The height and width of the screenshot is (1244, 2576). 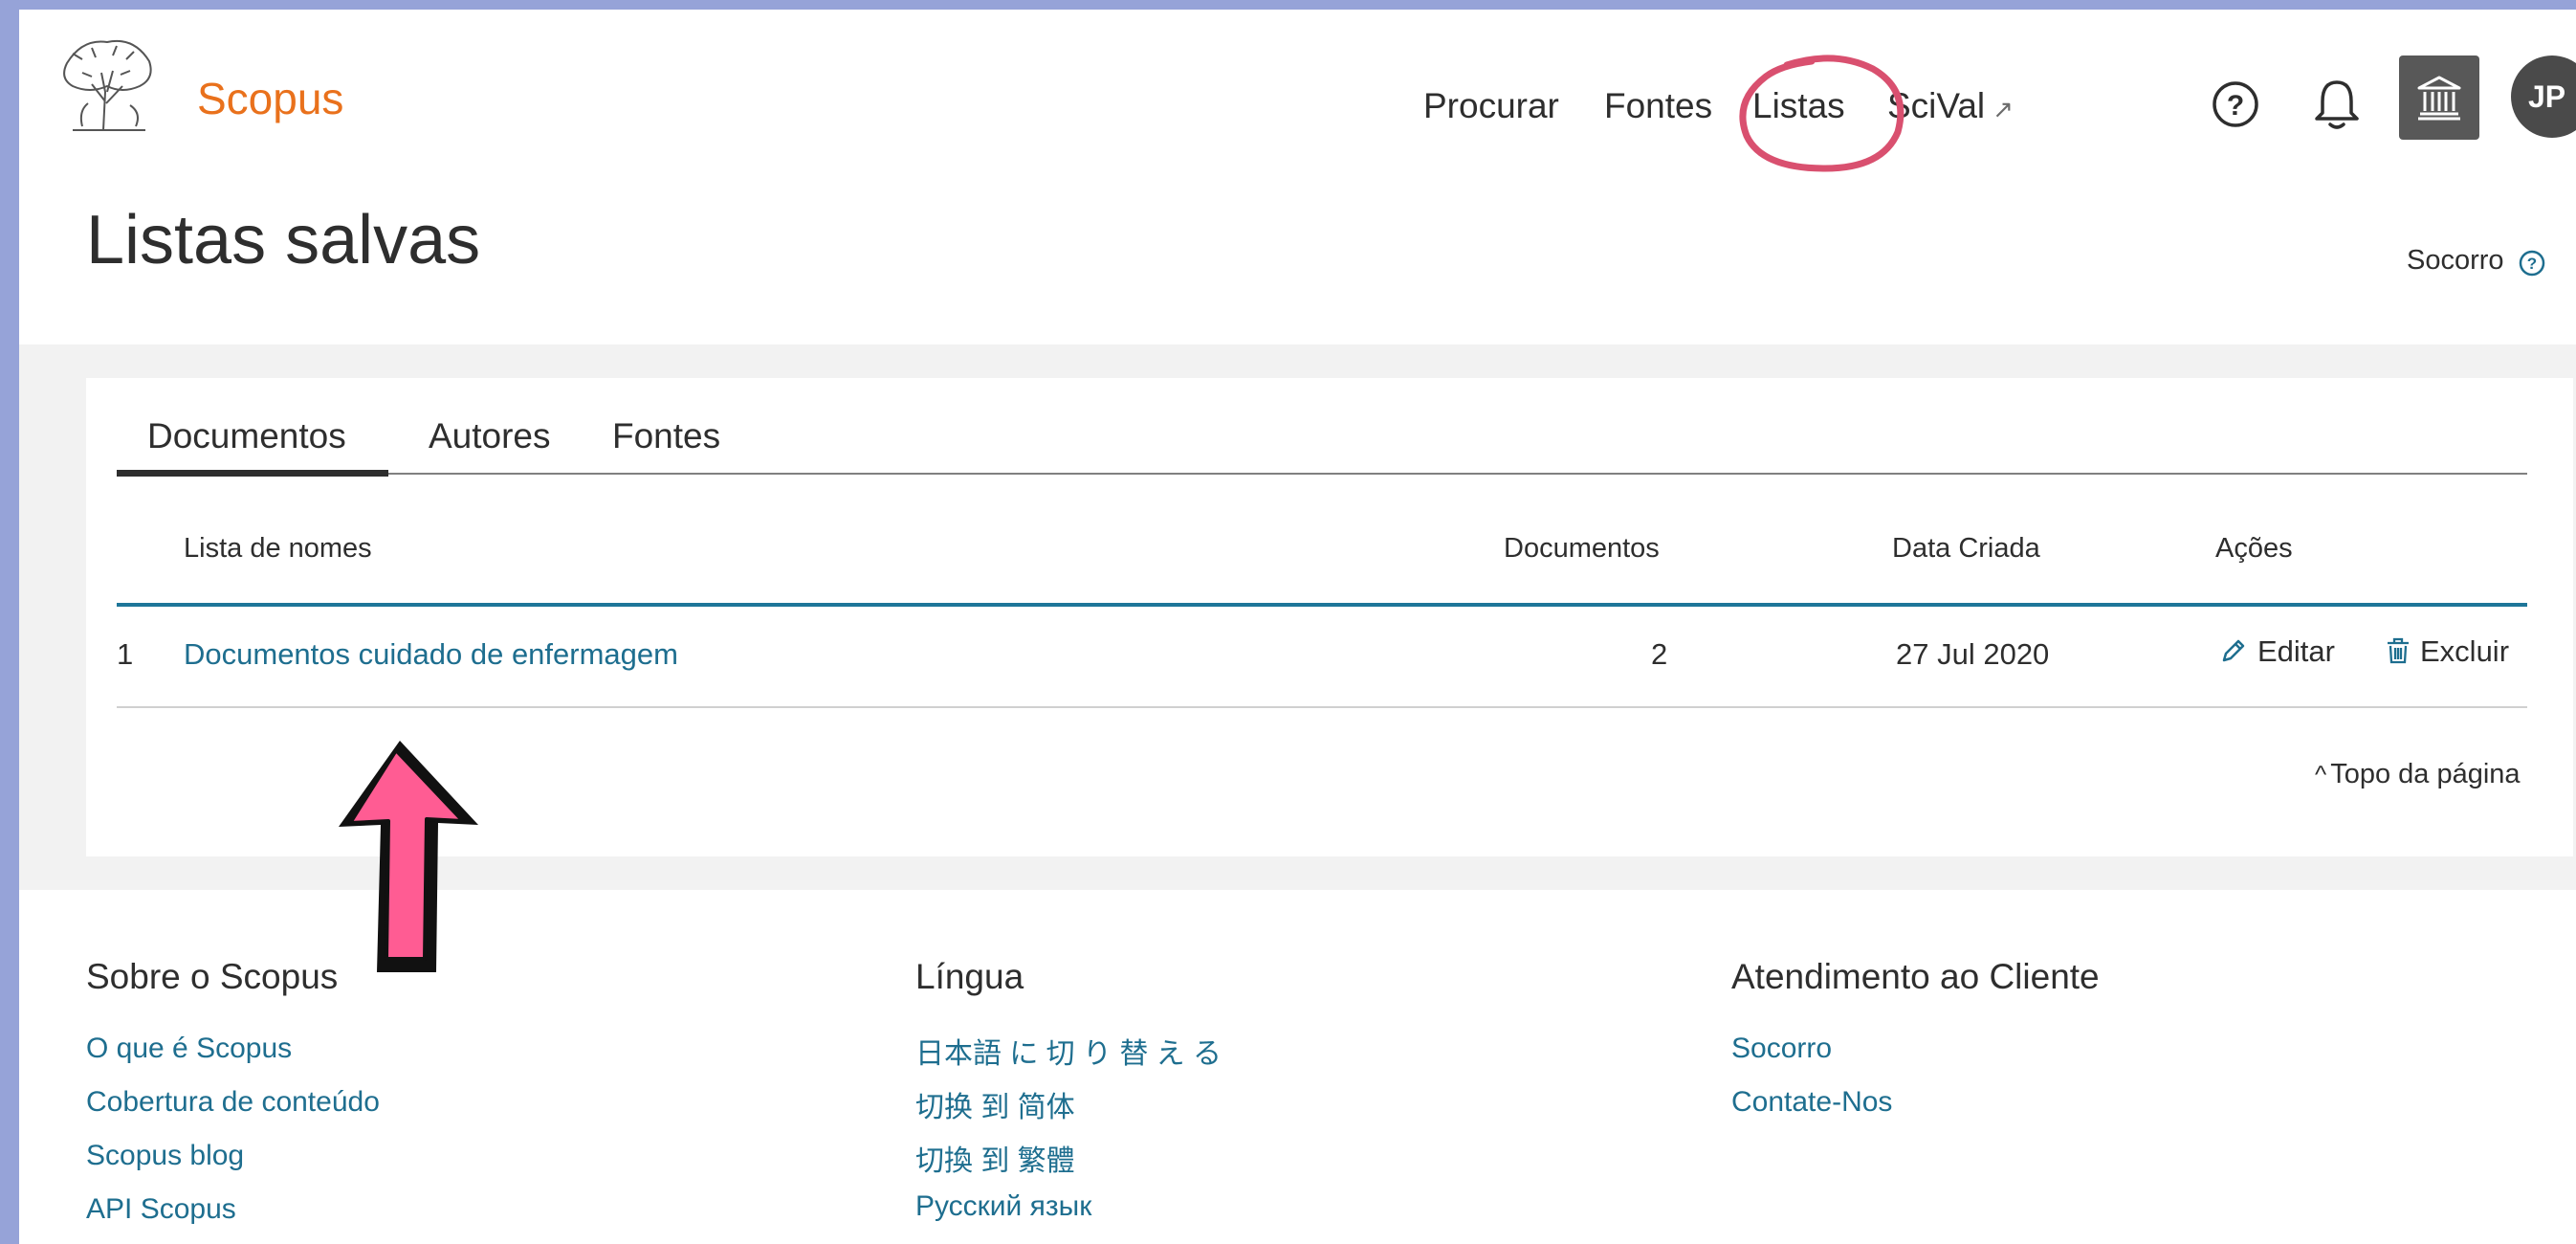 What do you see at coordinates (125, 654) in the screenshot?
I see `row-index: 1` at bounding box center [125, 654].